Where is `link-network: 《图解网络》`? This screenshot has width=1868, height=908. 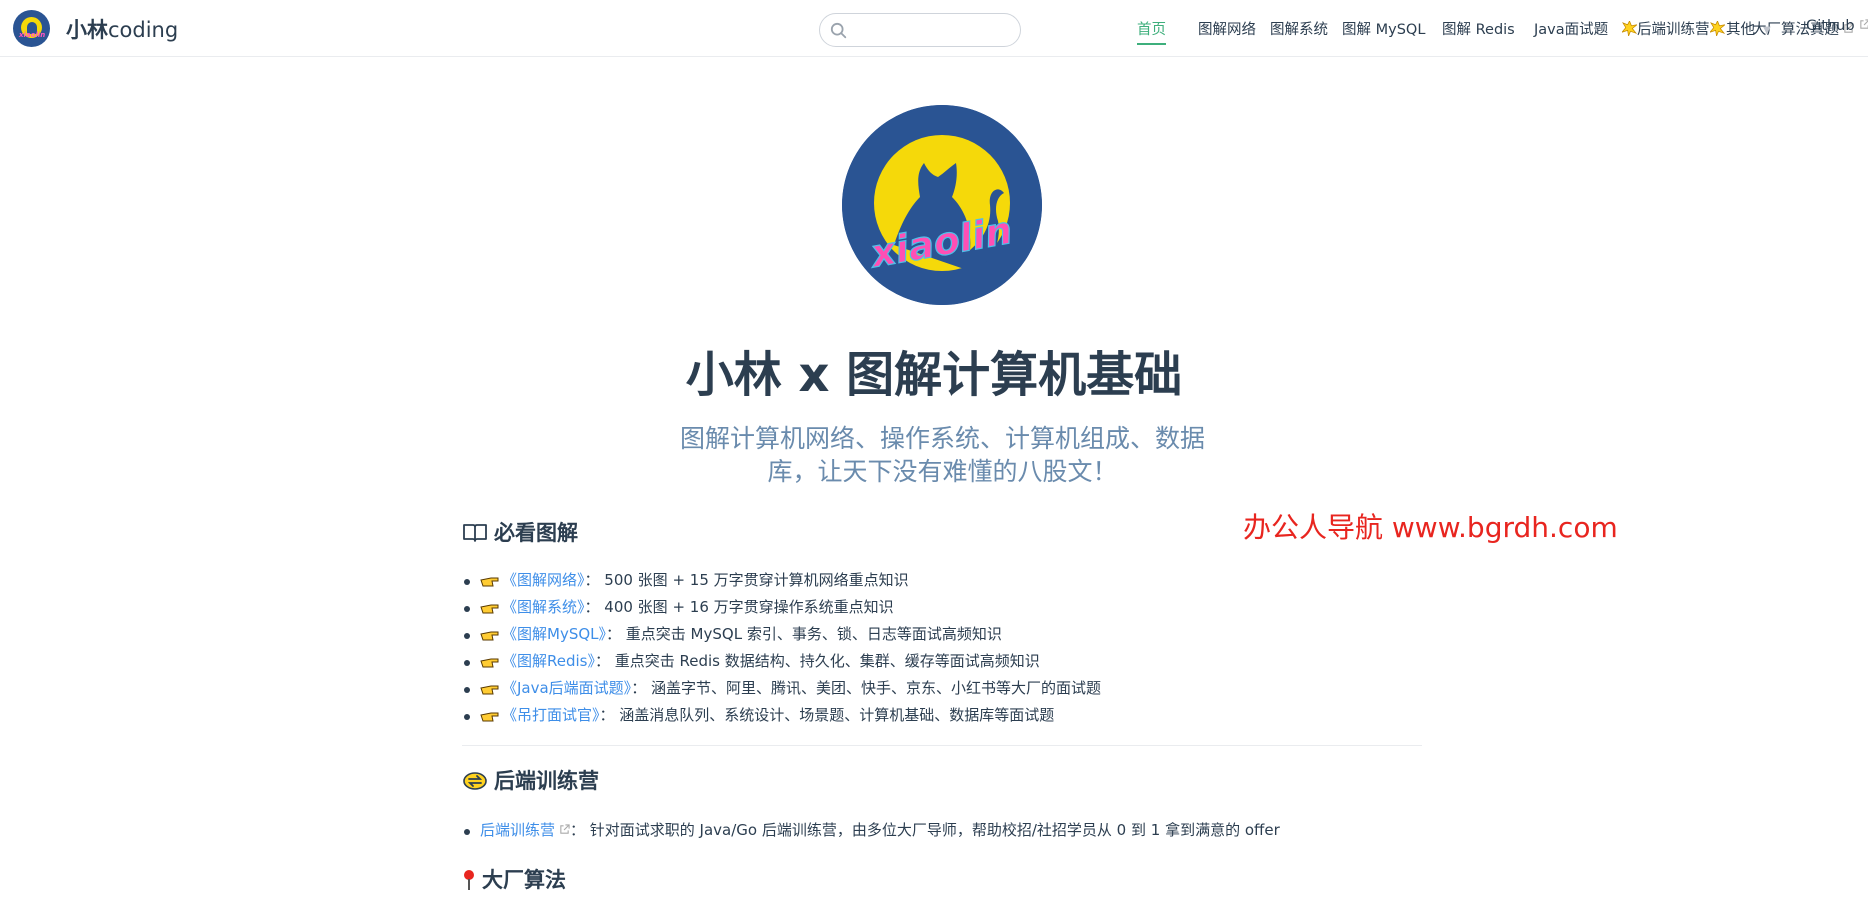
link-network: 《图解网络》 is located at coordinates (543, 580).